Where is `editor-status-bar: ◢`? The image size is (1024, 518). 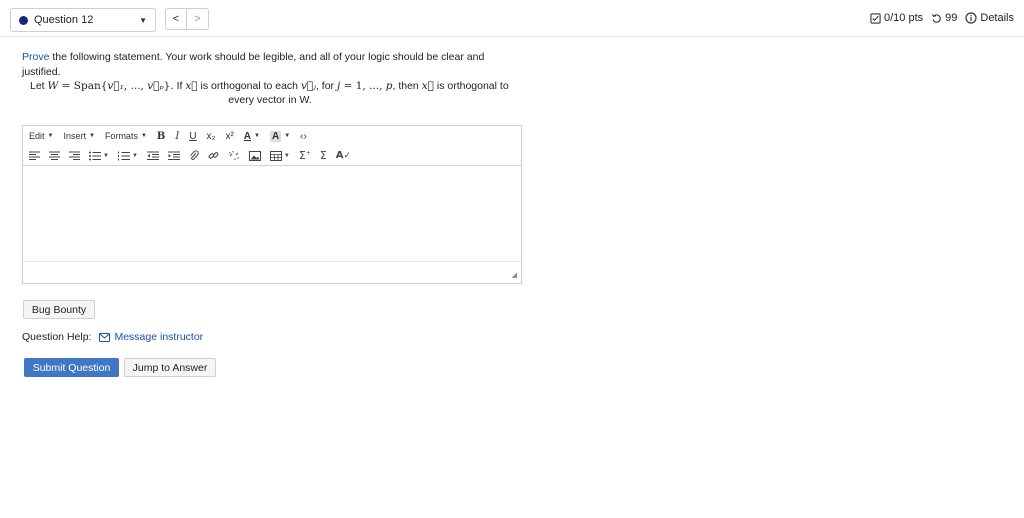 editor-status-bar: ◢ is located at coordinates (272, 272).